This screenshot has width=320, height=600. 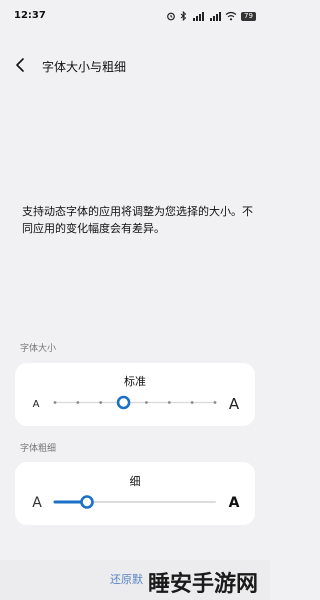 I want to click on font-size-slider-thumb, so click(x=123, y=402).